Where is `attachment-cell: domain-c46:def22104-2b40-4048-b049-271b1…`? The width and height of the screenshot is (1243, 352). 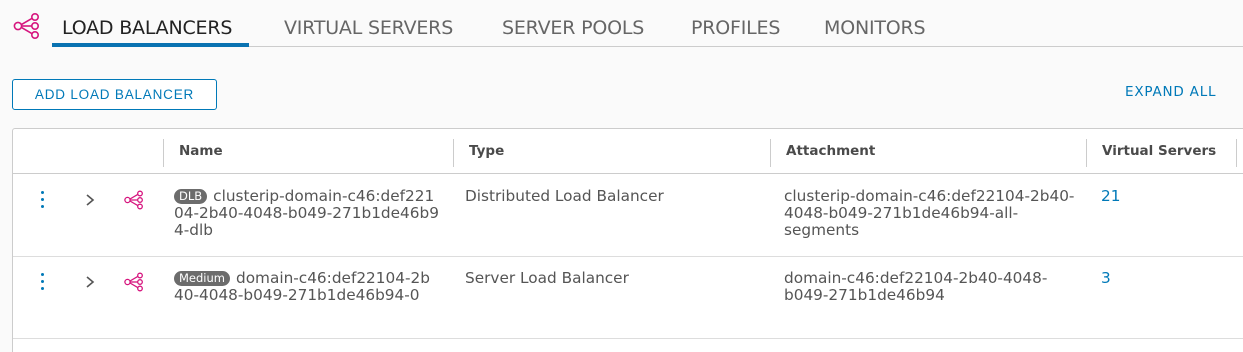
attachment-cell: domain-c46:def22104-2b40-4048-b049-271b1… is located at coordinates (916, 286).